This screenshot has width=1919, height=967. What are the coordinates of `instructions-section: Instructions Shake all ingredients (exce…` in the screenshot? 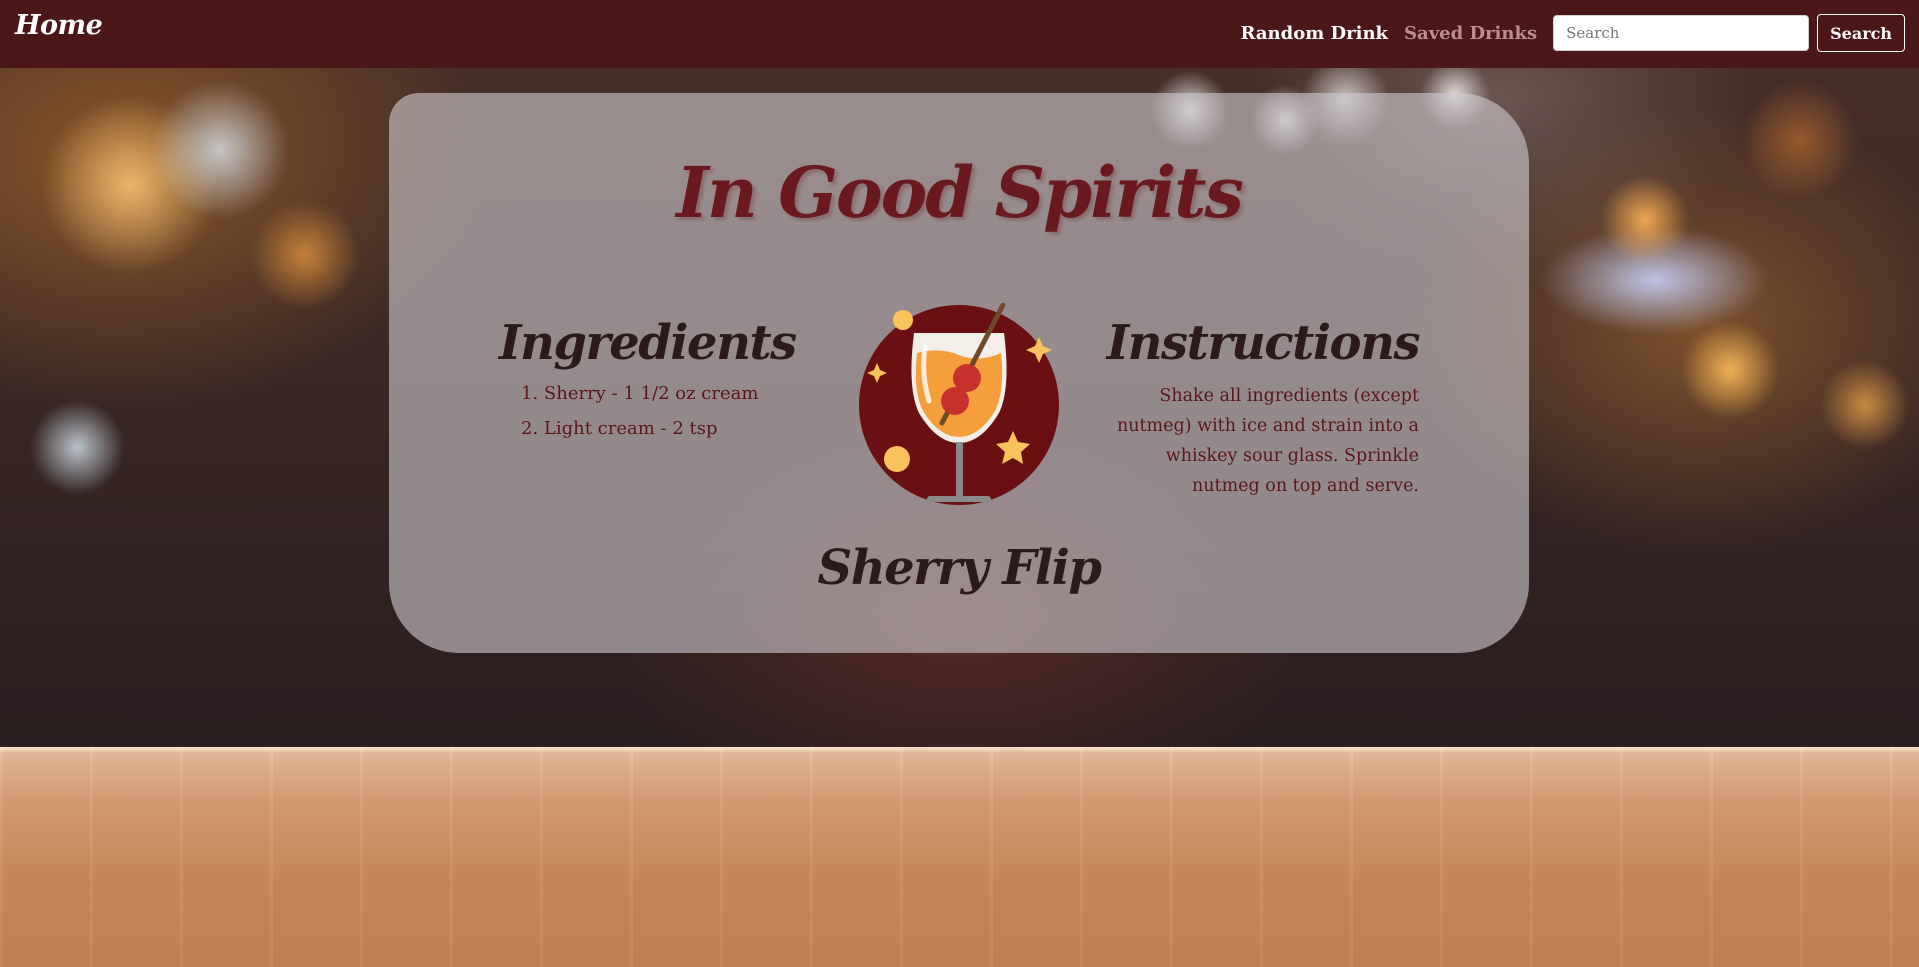 It's located at (1260, 408).